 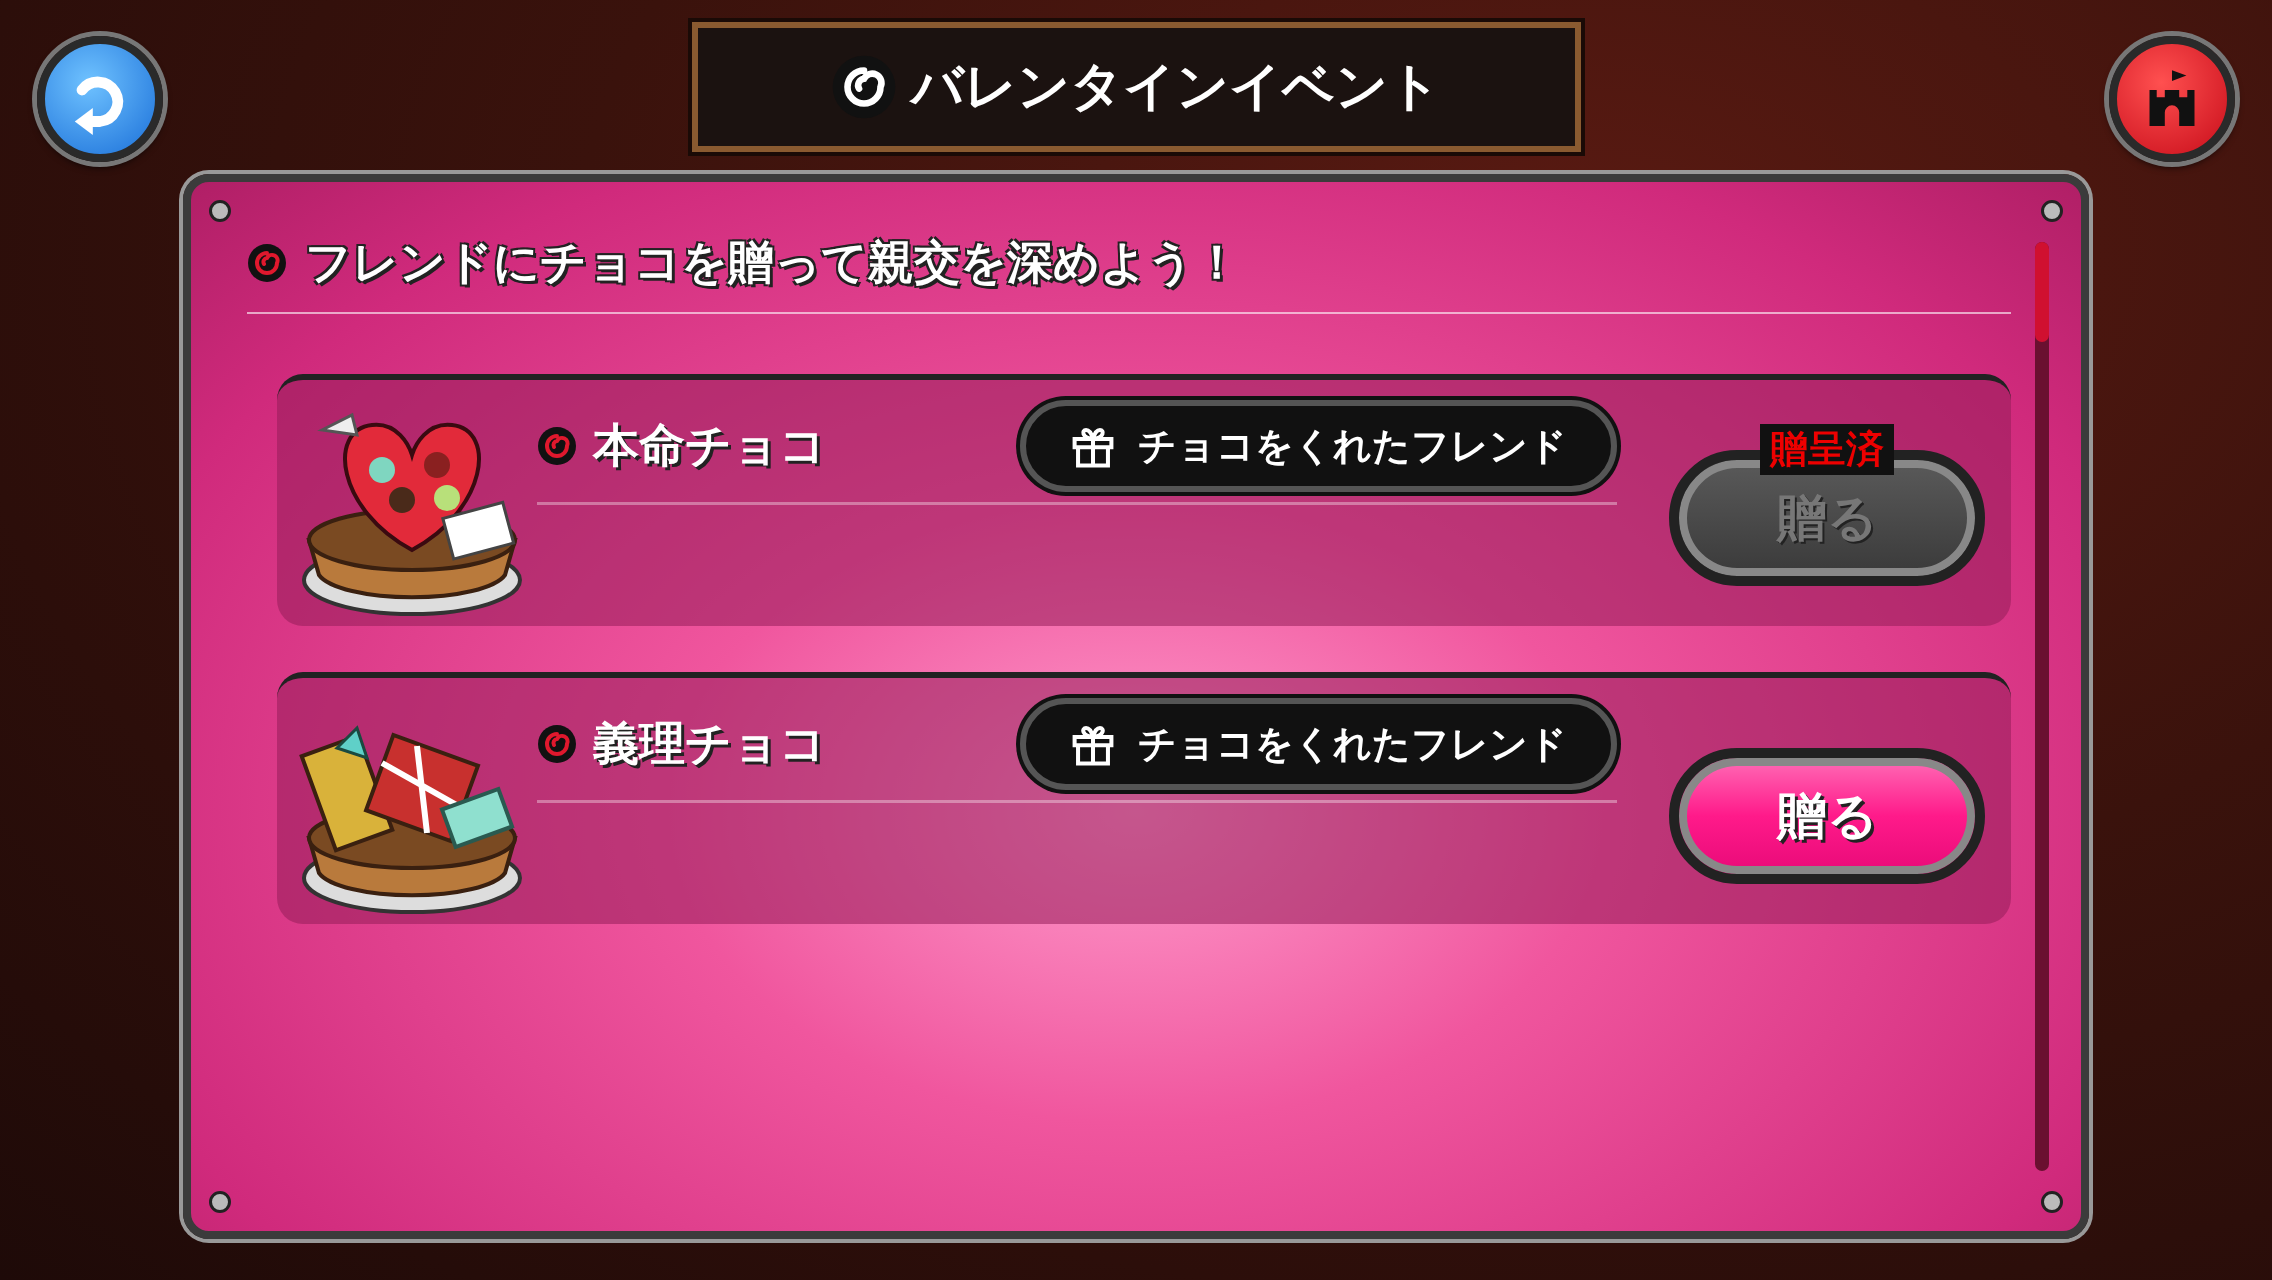 I want to click on send-button: 贈る, so click(x=1827, y=816).